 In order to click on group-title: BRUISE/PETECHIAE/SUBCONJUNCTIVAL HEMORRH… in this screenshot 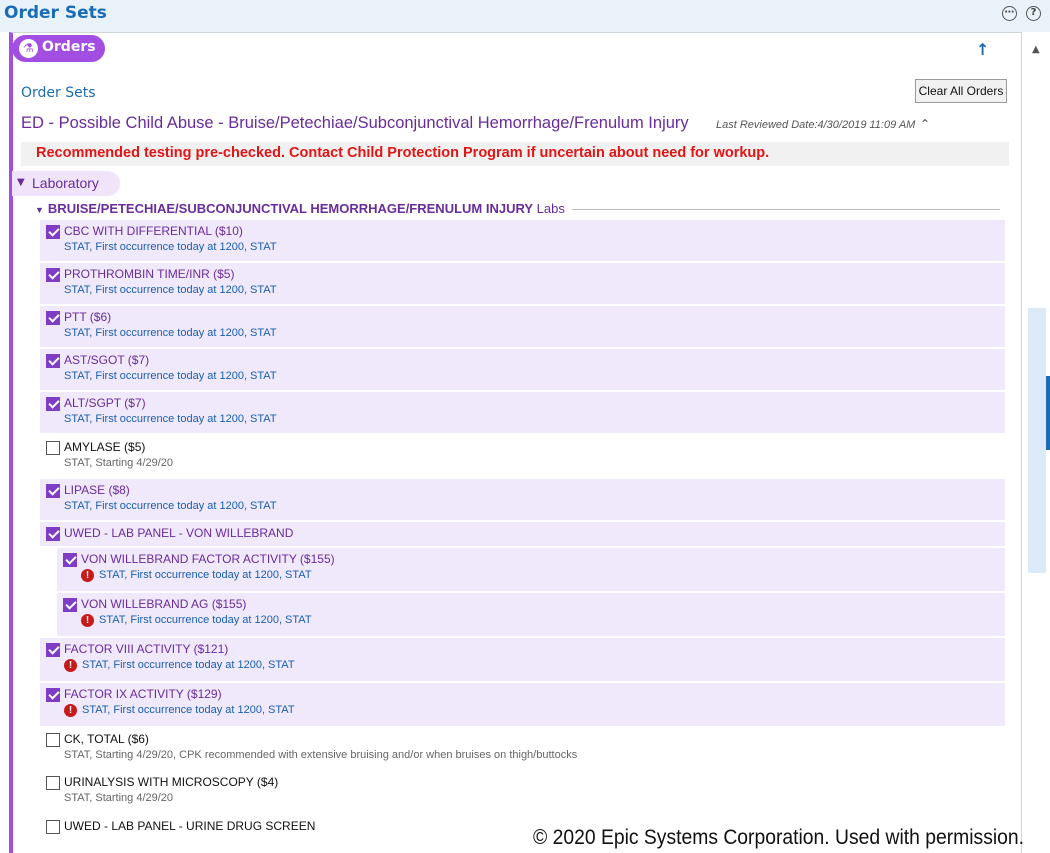, I will do `click(290, 208)`.